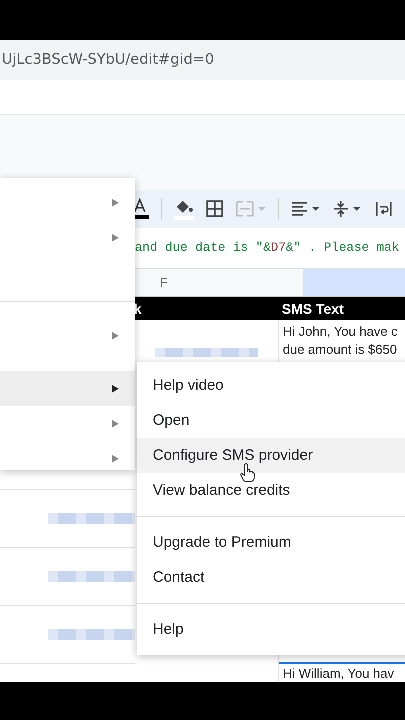 This screenshot has height=720, width=405. Describe the element at coordinates (313, 309) in the screenshot. I see `header-cell-text: SMS Text` at that location.